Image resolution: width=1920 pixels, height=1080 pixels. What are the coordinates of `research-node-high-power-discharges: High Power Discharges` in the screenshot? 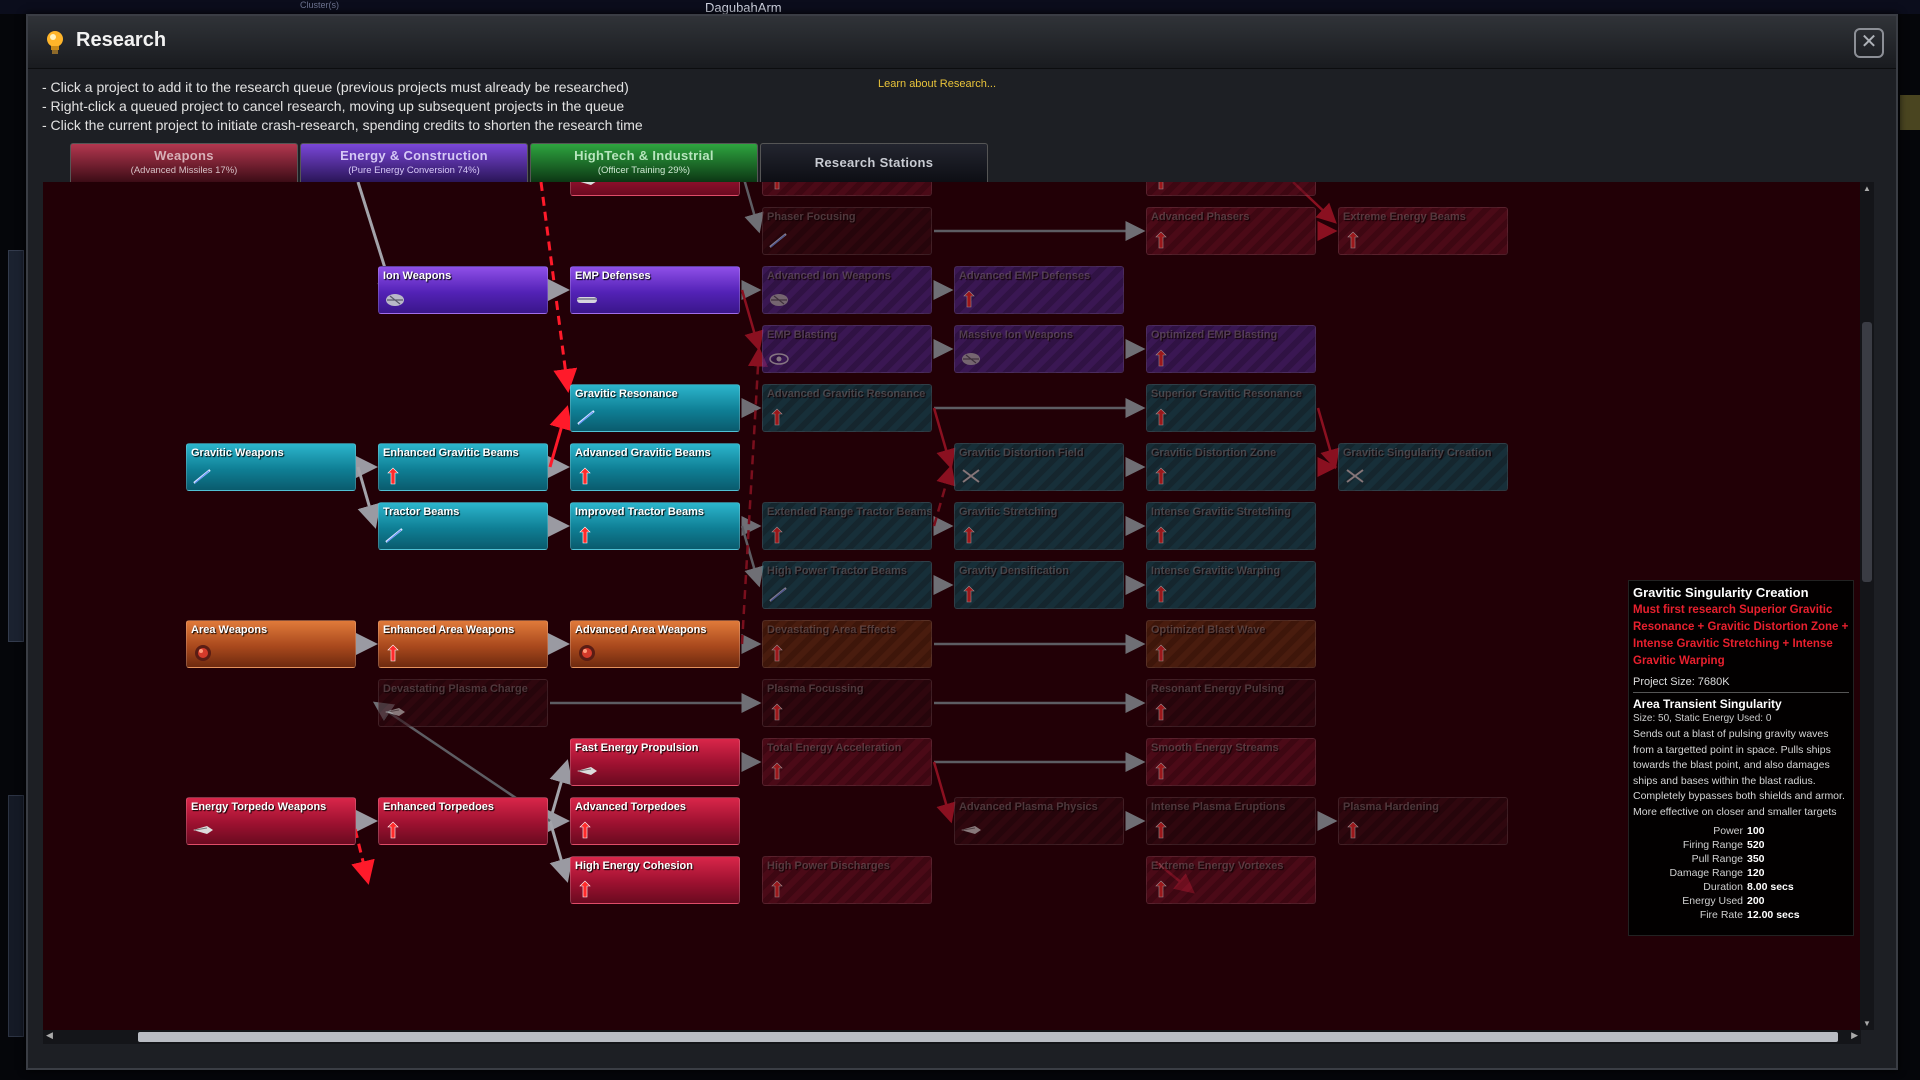 It's located at (847, 880).